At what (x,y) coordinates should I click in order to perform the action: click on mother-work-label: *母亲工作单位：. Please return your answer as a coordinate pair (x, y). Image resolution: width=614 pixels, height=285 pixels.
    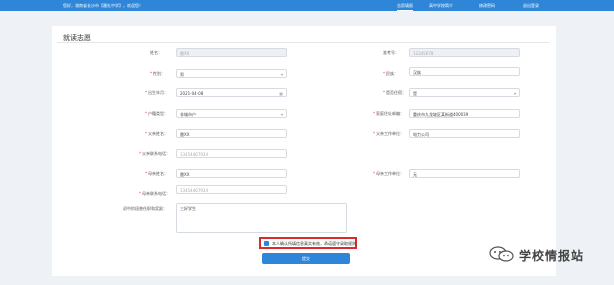
    Looking at the image, I should click on (388, 173).